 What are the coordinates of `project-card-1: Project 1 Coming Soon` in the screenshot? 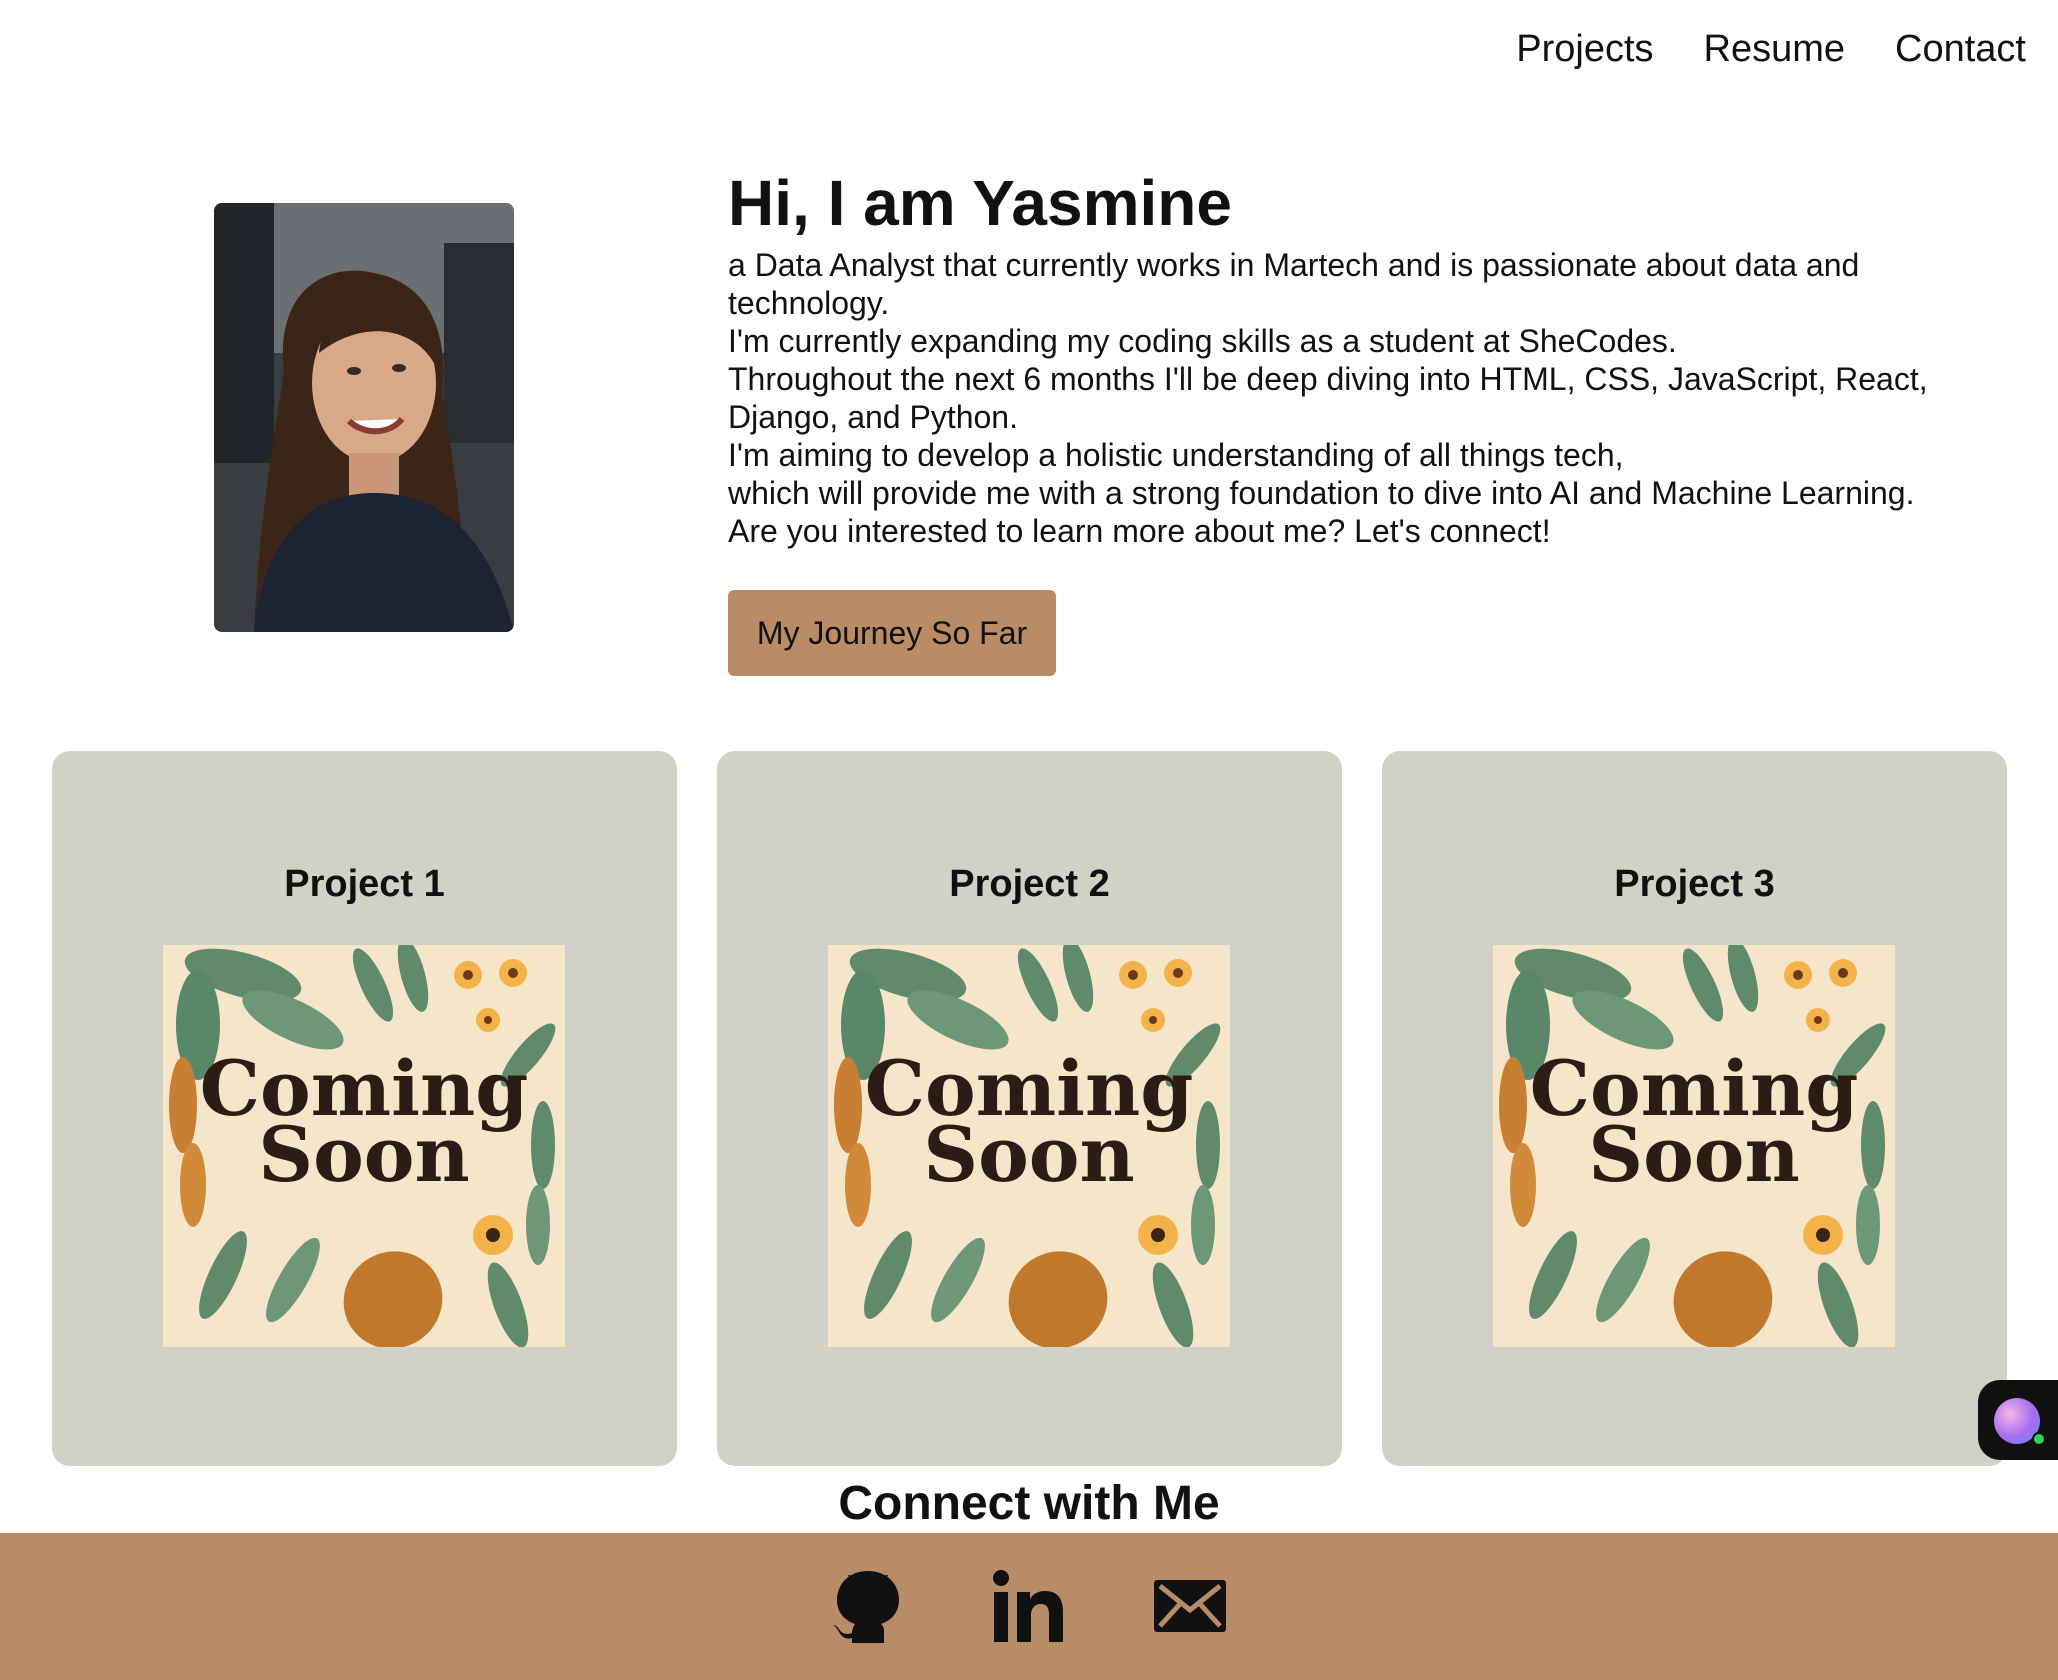 It's located at (364, 1108).